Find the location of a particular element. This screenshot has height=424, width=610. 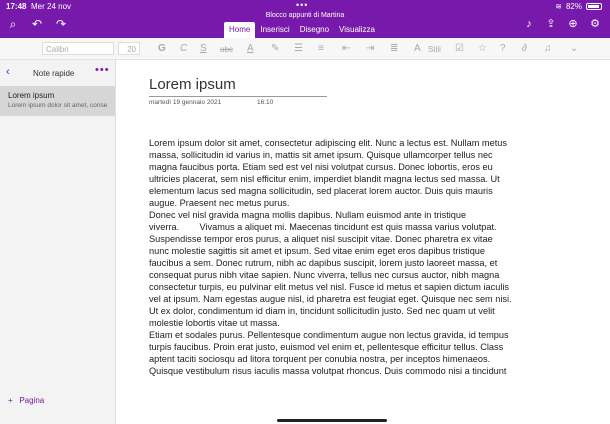

ribbon-tabs: Home Inserisci Disegno Visualizza is located at coordinates (302, 30).